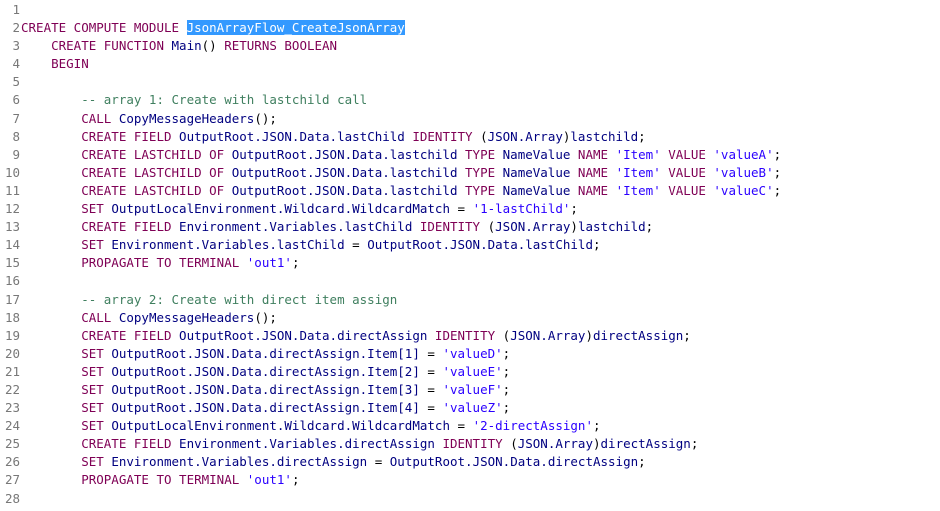  Describe the element at coordinates (470, 100) in the screenshot. I see `code-line: 6 -- array 1: Create with lastchild call` at that location.